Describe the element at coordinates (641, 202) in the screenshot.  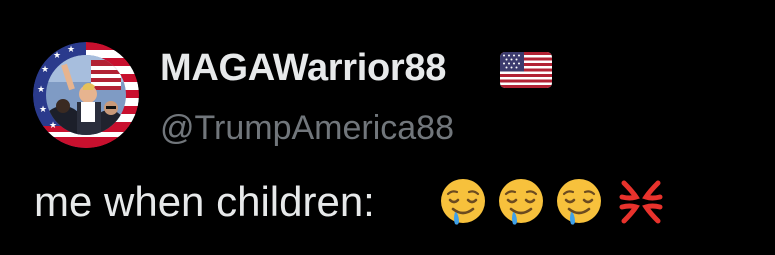
I see `anger-symbol-icon` at that location.